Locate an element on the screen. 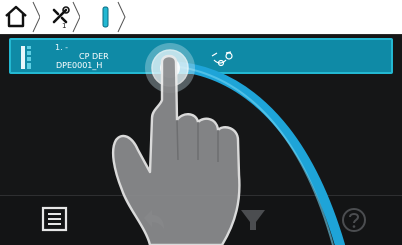  breadcrumb-item-number: 1 is located at coordinates (64, 26).